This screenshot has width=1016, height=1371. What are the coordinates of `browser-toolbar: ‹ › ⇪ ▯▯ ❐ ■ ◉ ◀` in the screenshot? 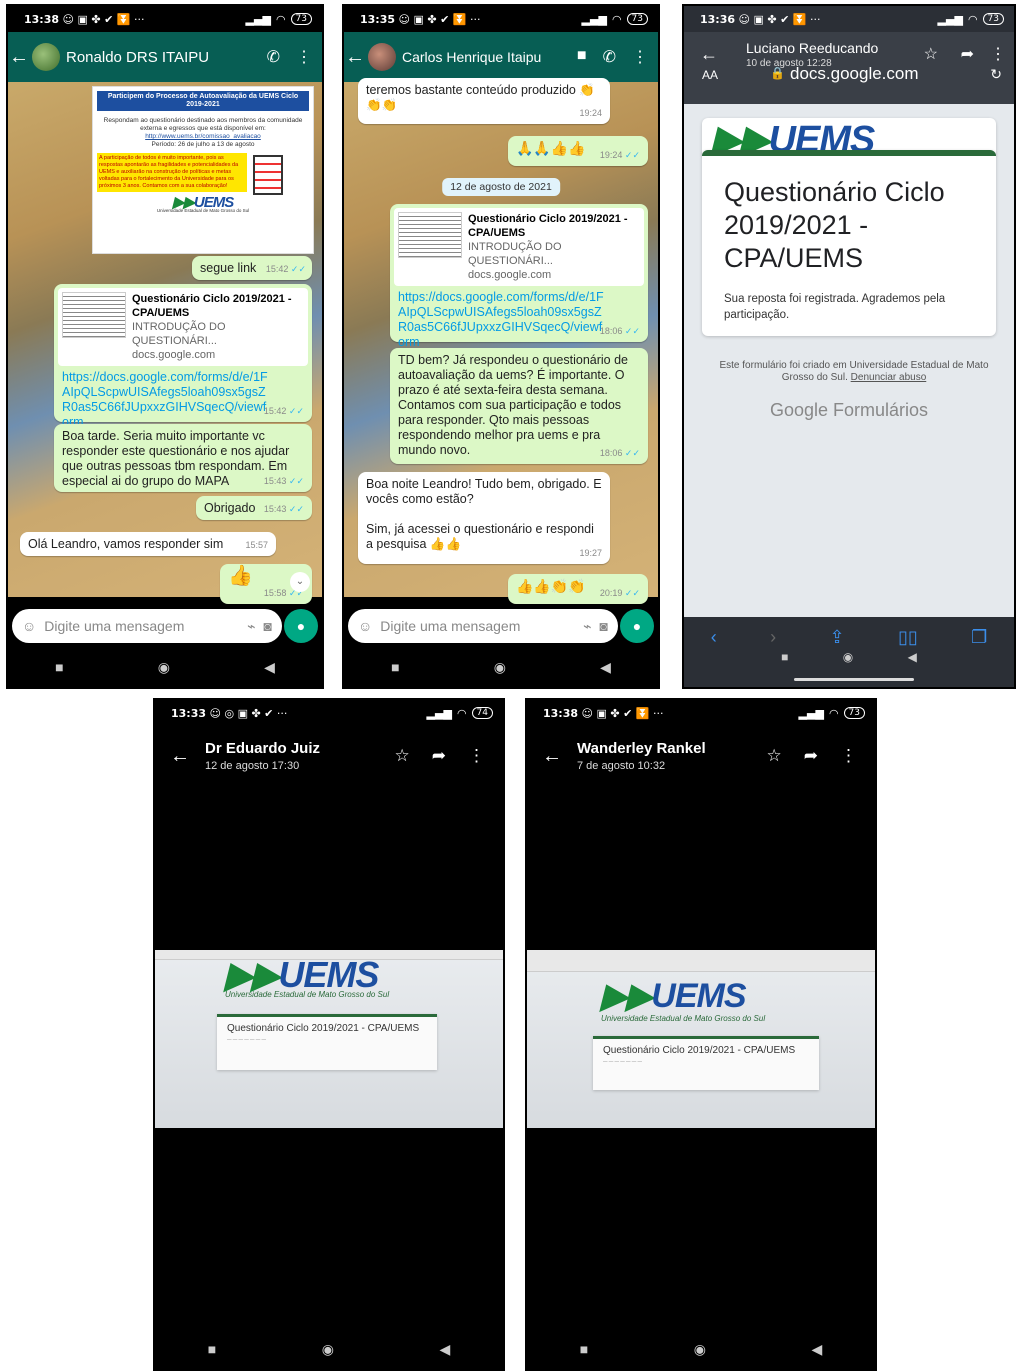 It's located at (849, 652).